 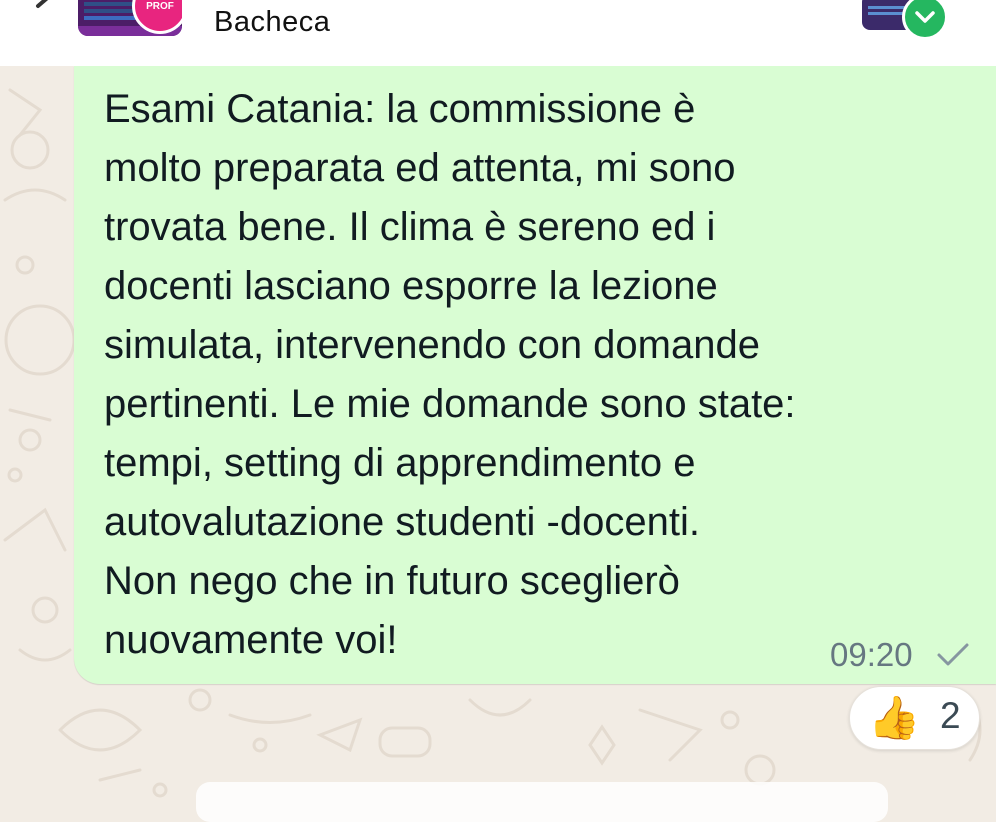 I want to click on reaction-pill: 👍 2, so click(x=914, y=718).